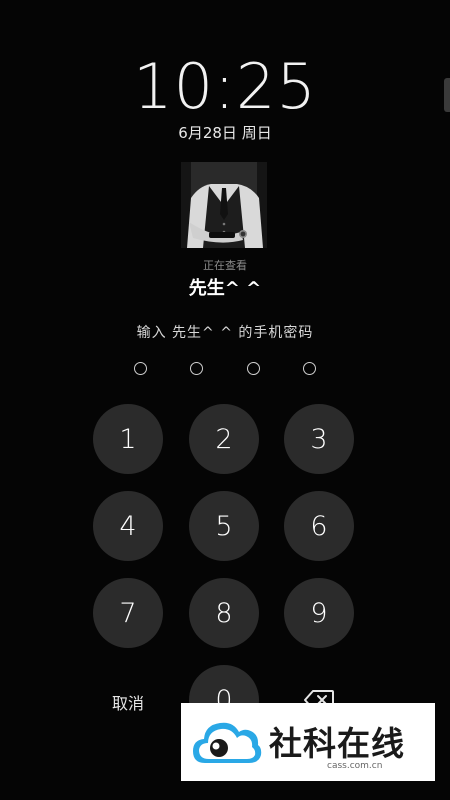 The image size is (450, 800). What do you see at coordinates (128, 702) in the screenshot?
I see `cancel-button: 取消` at bounding box center [128, 702].